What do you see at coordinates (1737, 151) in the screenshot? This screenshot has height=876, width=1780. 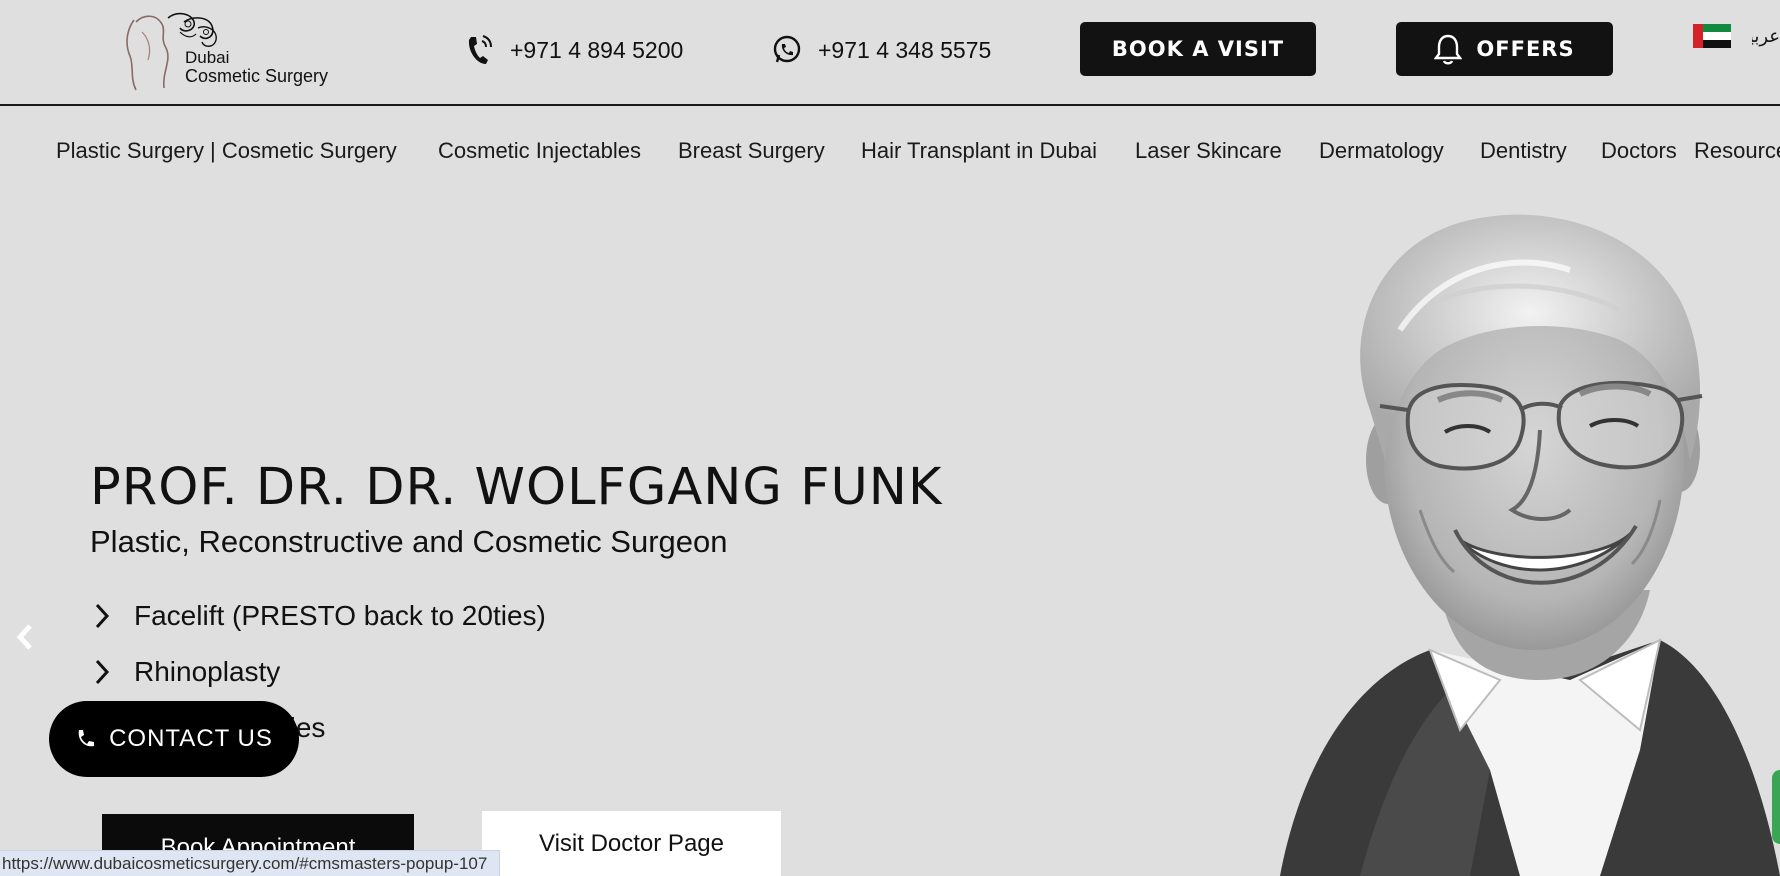 I see `nav-item-resources: Resources` at bounding box center [1737, 151].